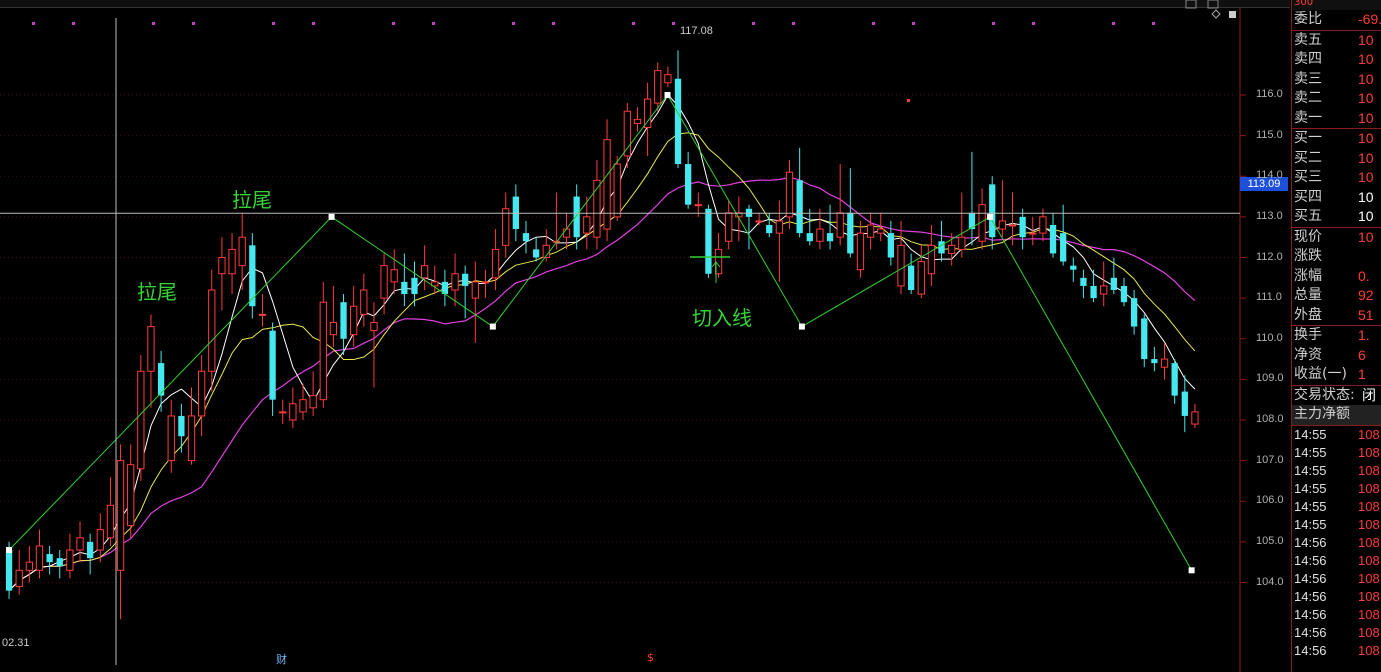 Image resolution: width=1381 pixels, height=672 pixels. What do you see at coordinates (1336, 80) in the screenshot?
I see `orderbook-row: 卖三 10` at bounding box center [1336, 80].